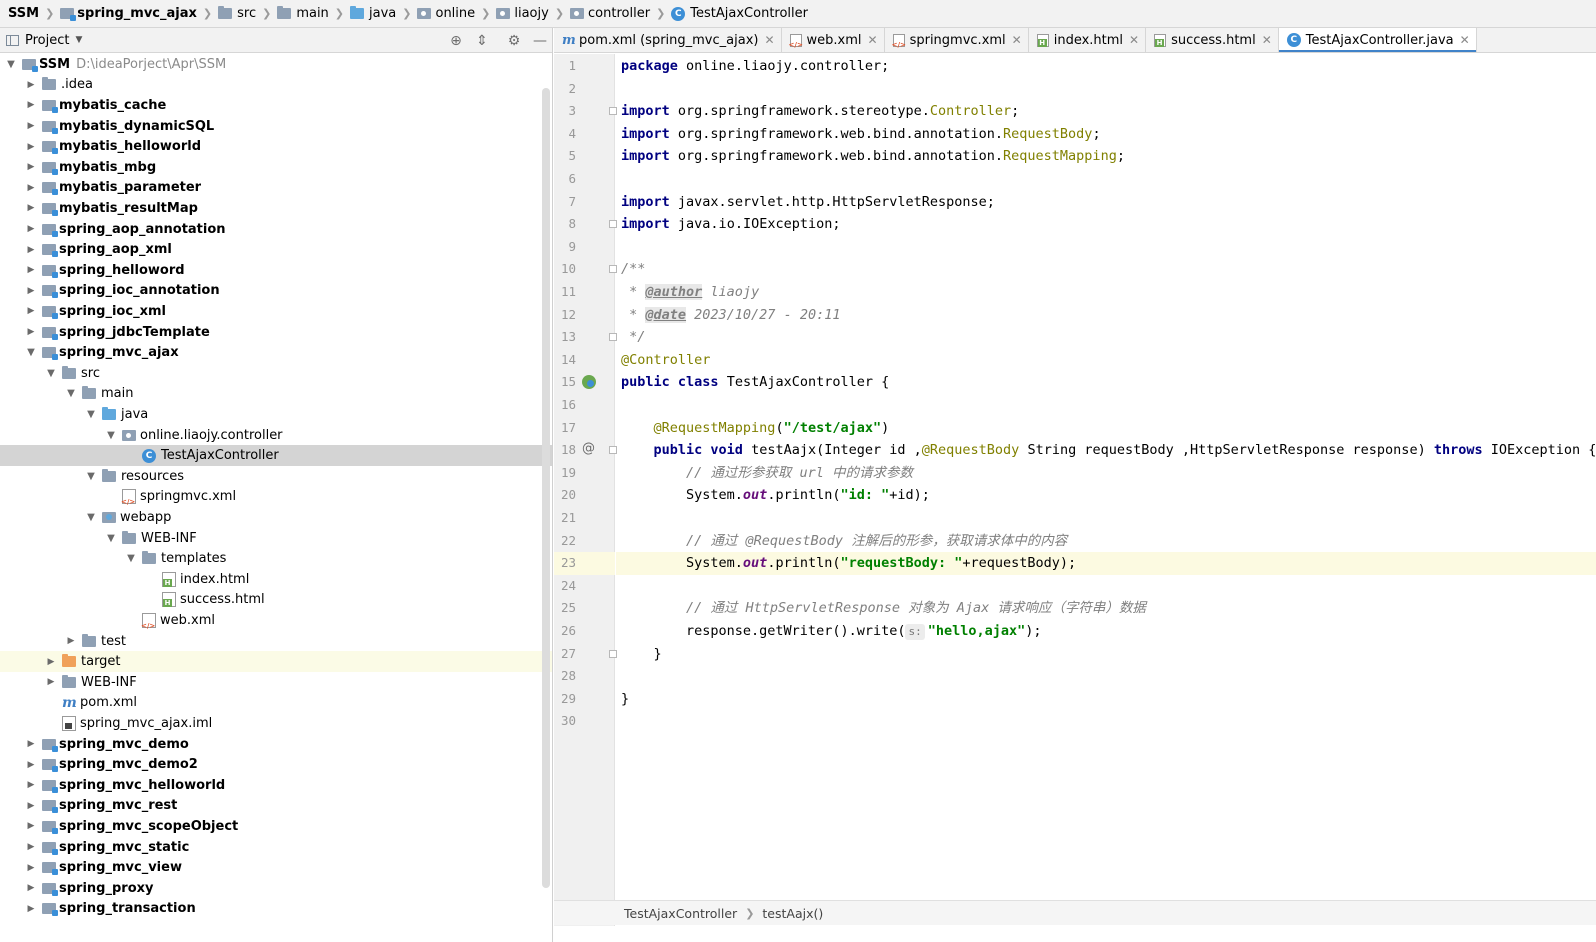 The image size is (1596, 942). I want to click on editor-tab: web.xml ✕, so click(833, 40).